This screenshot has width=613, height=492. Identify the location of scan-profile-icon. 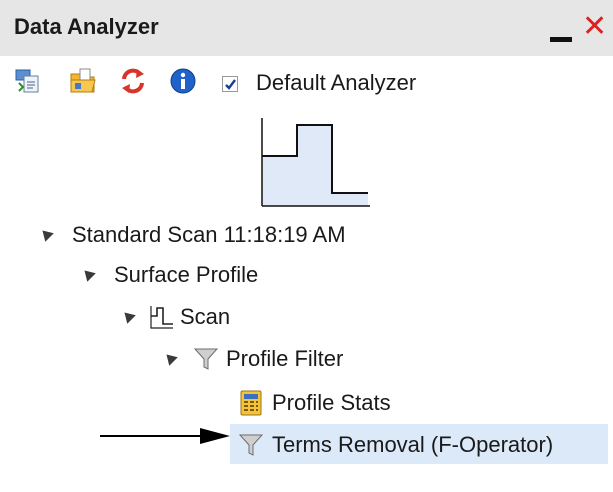
(162, 317).